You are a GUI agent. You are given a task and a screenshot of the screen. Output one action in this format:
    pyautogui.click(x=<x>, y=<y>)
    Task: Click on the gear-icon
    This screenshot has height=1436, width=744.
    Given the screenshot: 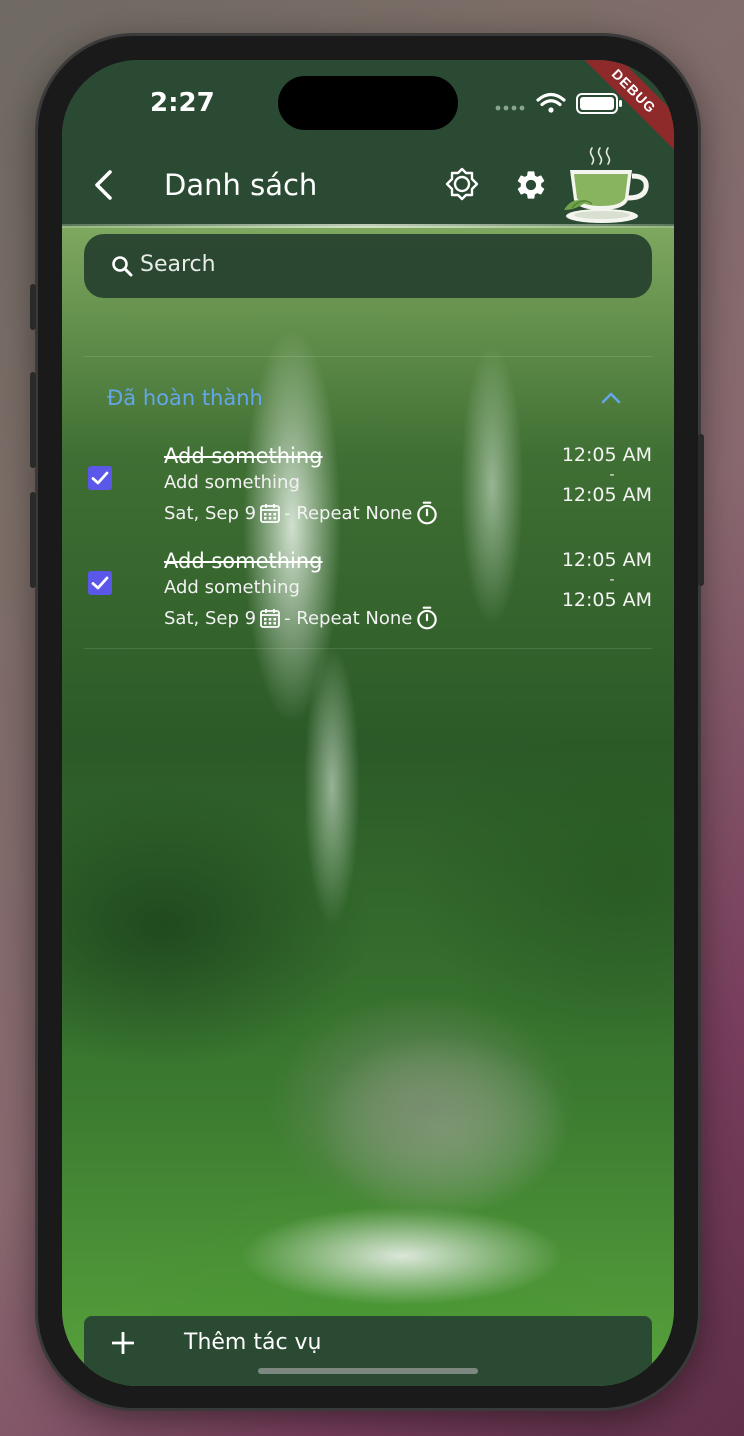 What is the action you would take?
    pyautogui.click(x=531, y=185)
    